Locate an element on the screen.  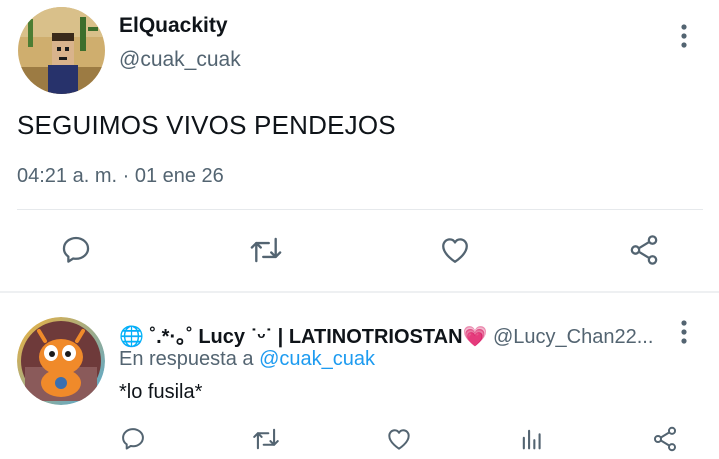
tweet-text: SEGUIMOS VIVOS PENDEJOS is located at coordinates (206, 125).